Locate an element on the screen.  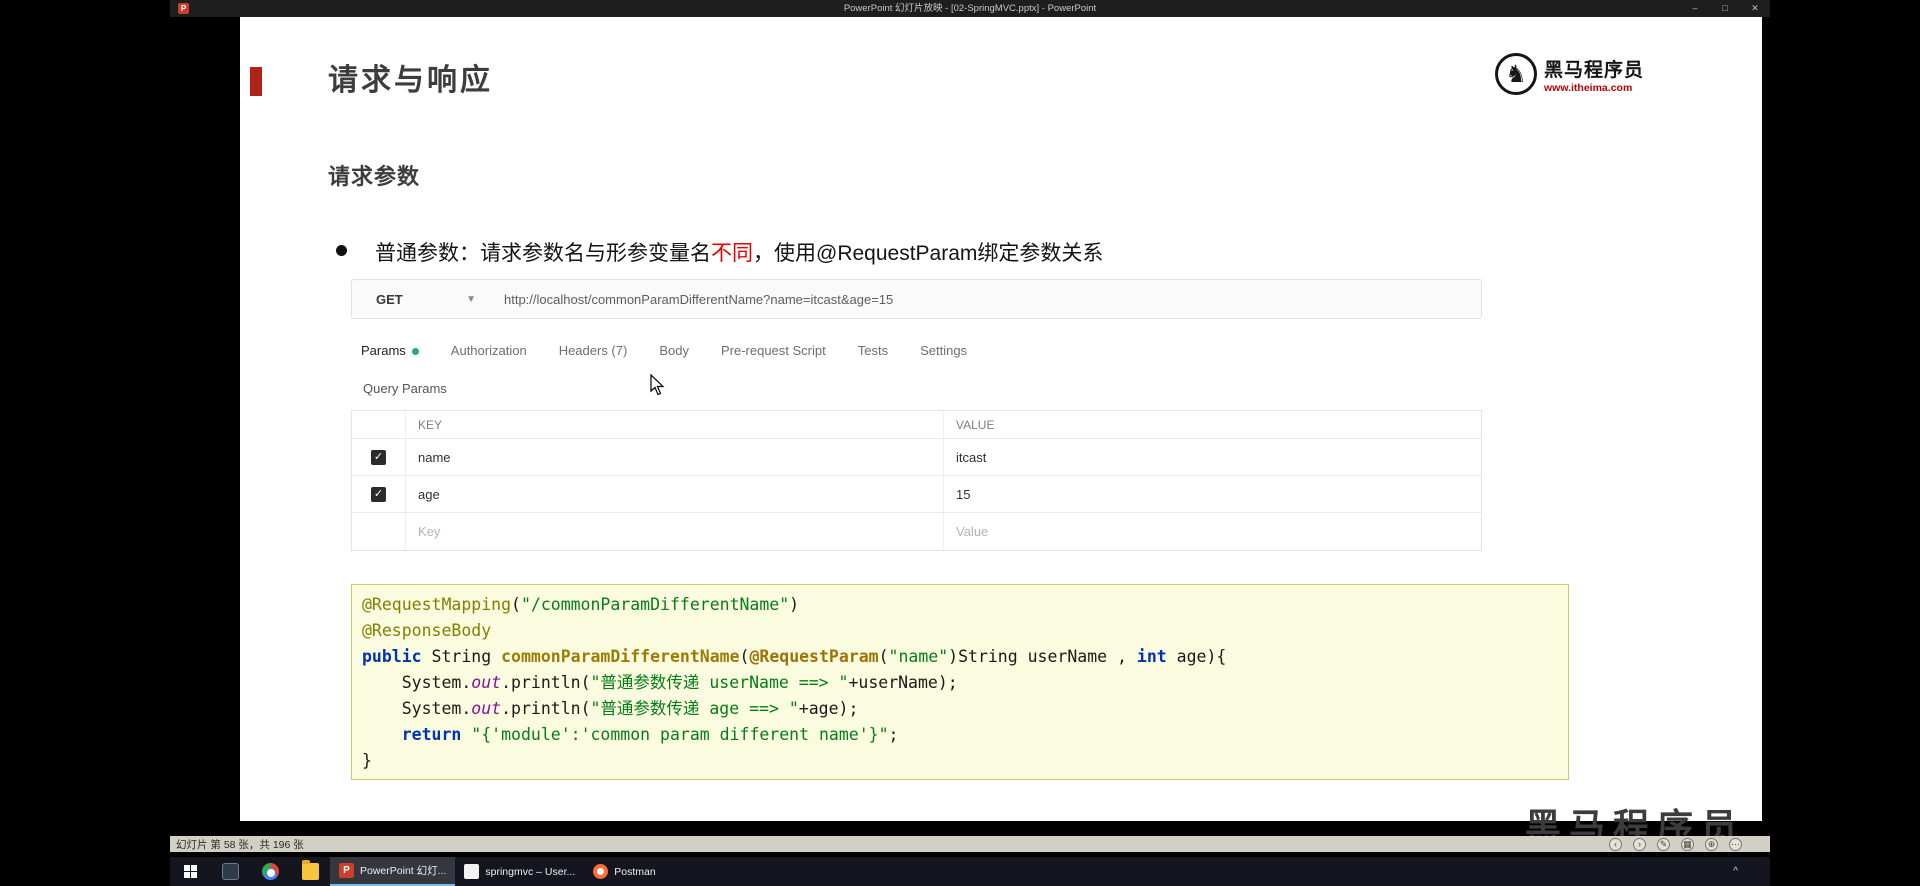
query-param-row: ✓ age 15 is located at coordinates (916, 494).